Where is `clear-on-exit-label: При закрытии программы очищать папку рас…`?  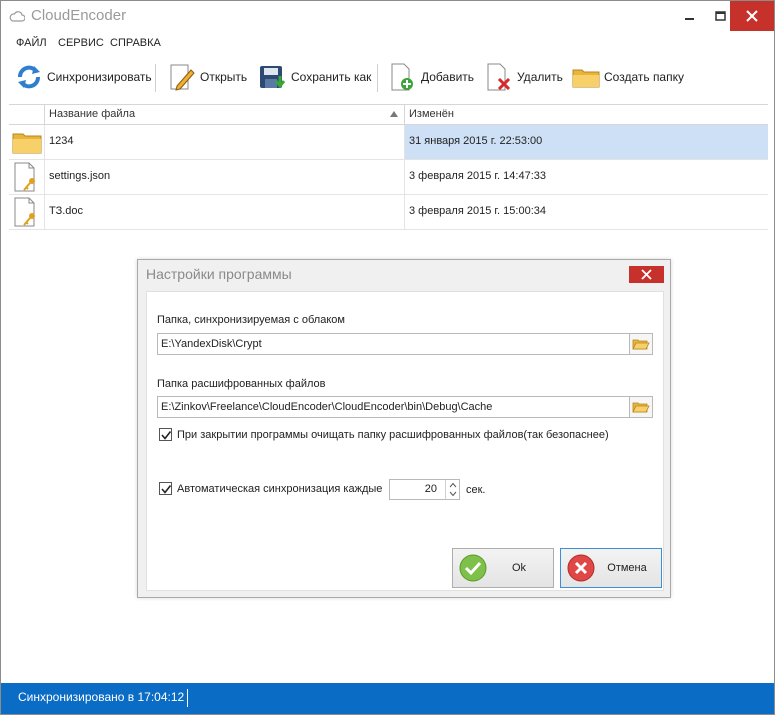 clear-on-exit-label: При закрытии программы очищать папку рас… is located at coordinates (393, 434).